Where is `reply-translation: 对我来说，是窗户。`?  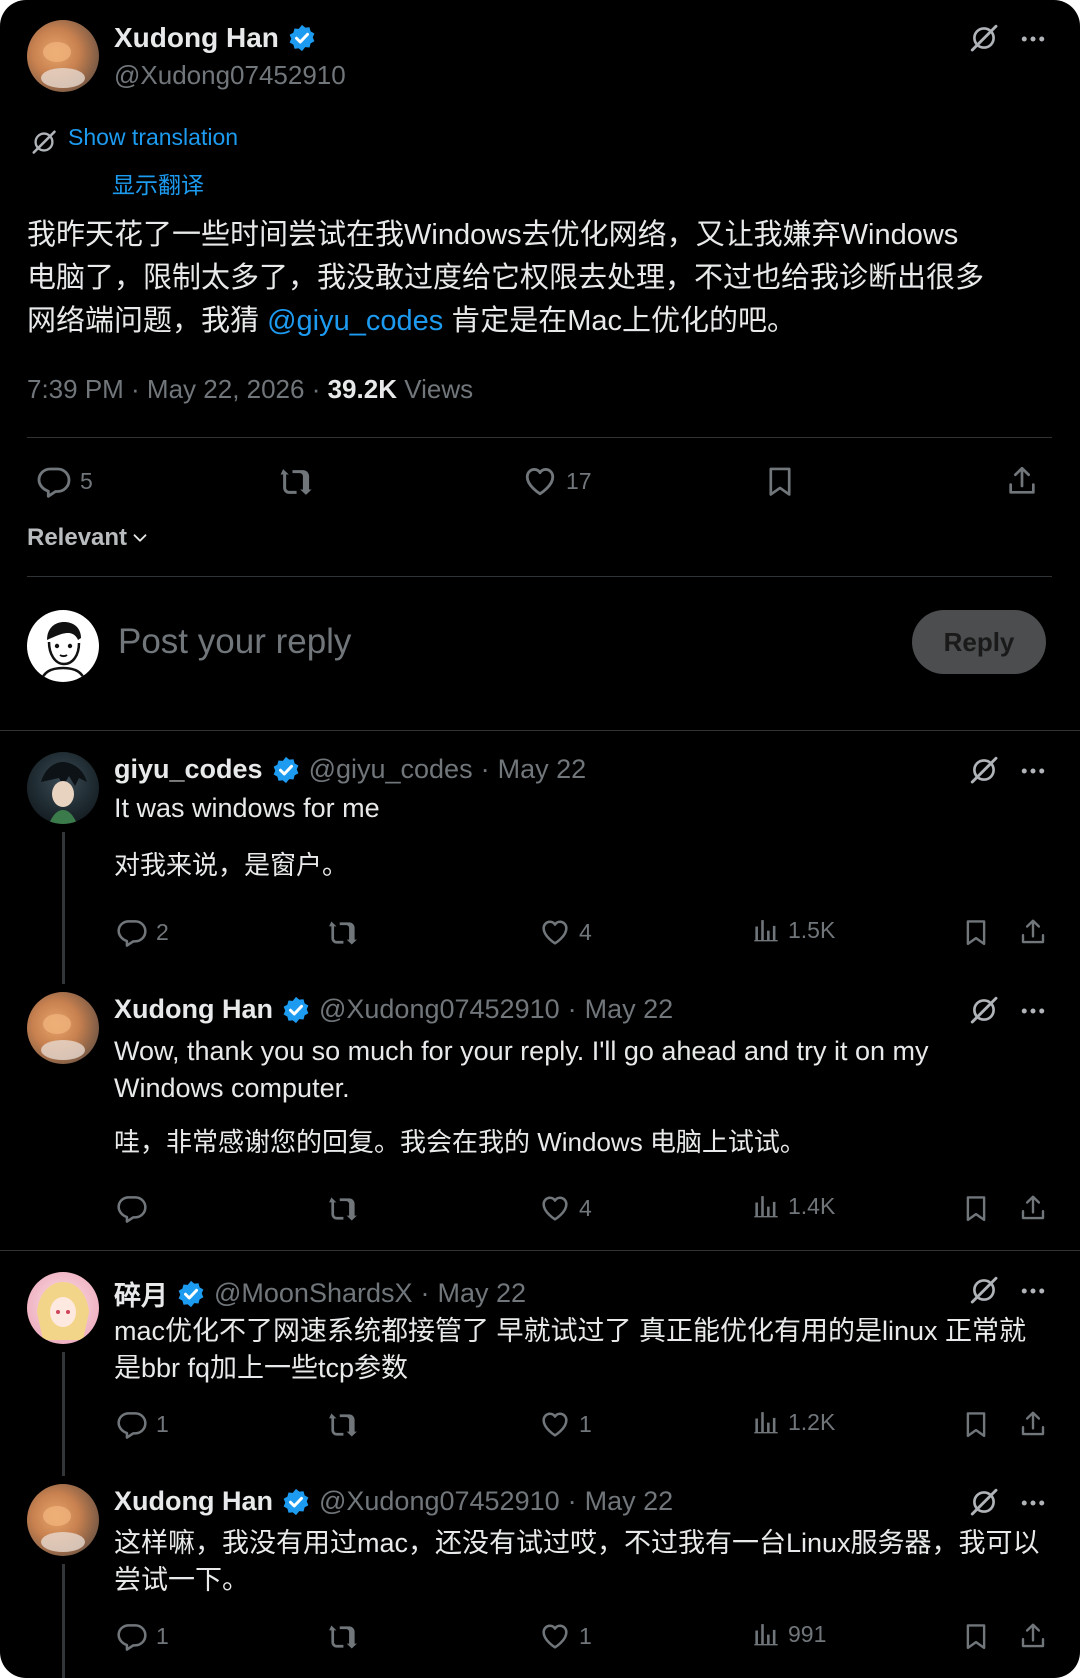 reply-translation: 对我来说，是窗户。 is located at coordinates (231, 865).